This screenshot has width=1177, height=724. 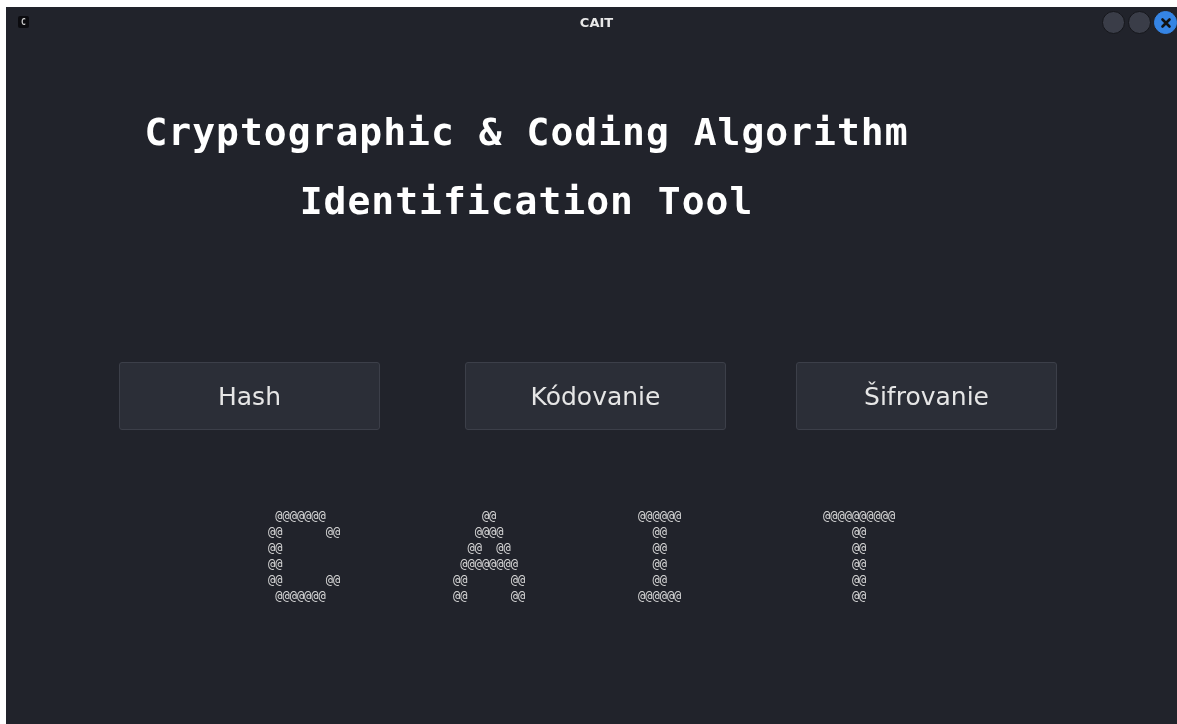 What do you see at coordinates (926, 396) in the screenshot?
I see `menu-button: Šifrovanie` at bounding box center [926, 396].